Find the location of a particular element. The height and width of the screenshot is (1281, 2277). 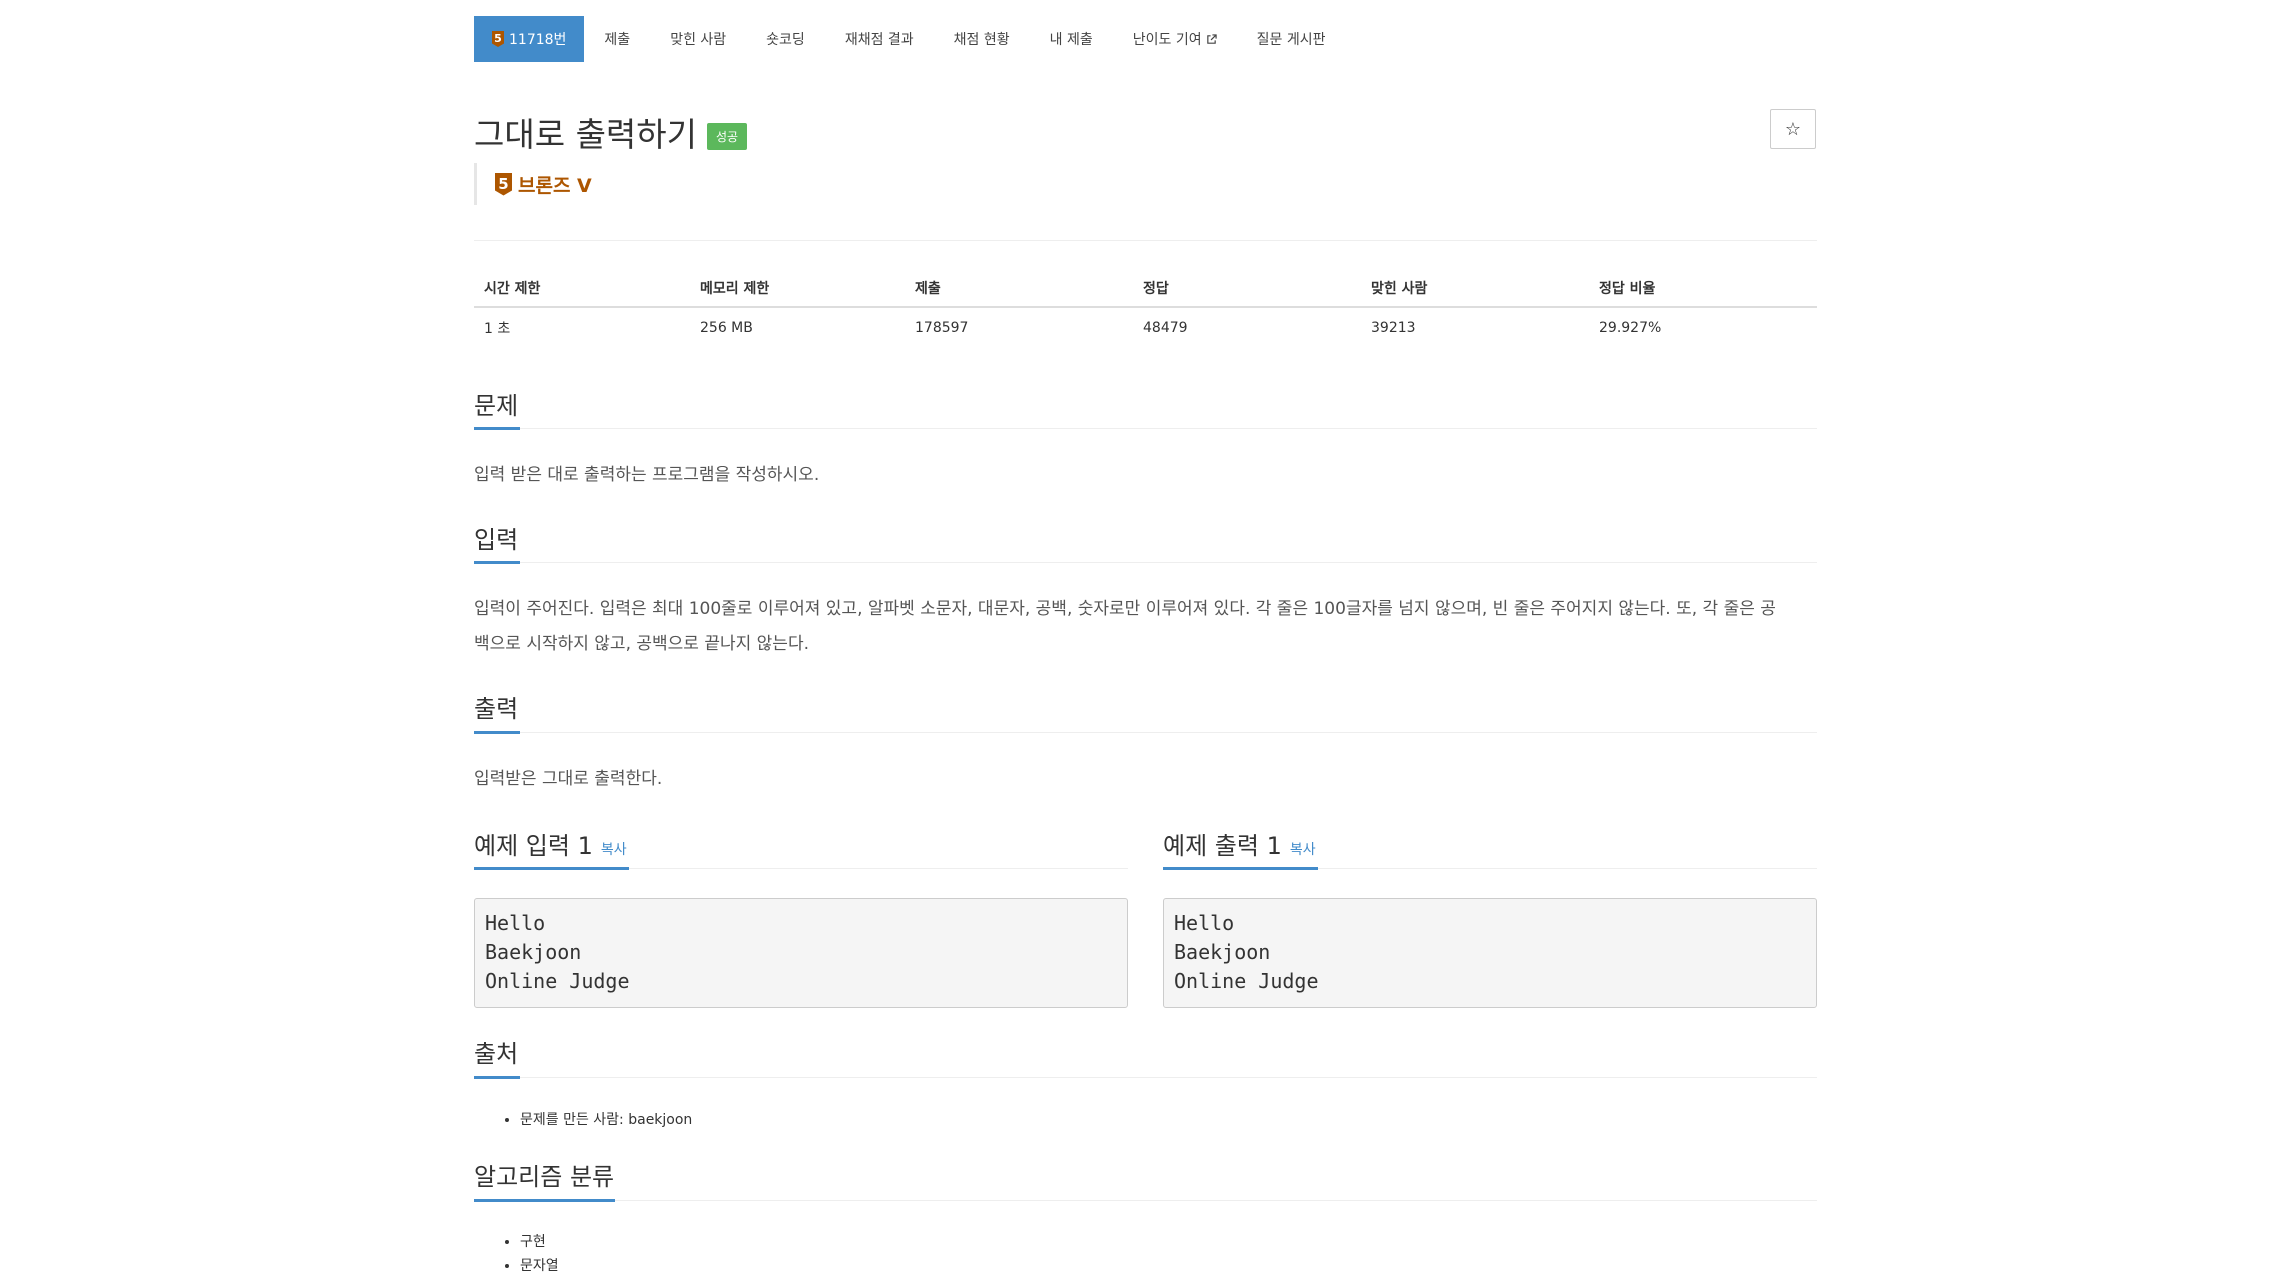

header-time-limit: 시간 제한 is located at coordinates (582, 289).